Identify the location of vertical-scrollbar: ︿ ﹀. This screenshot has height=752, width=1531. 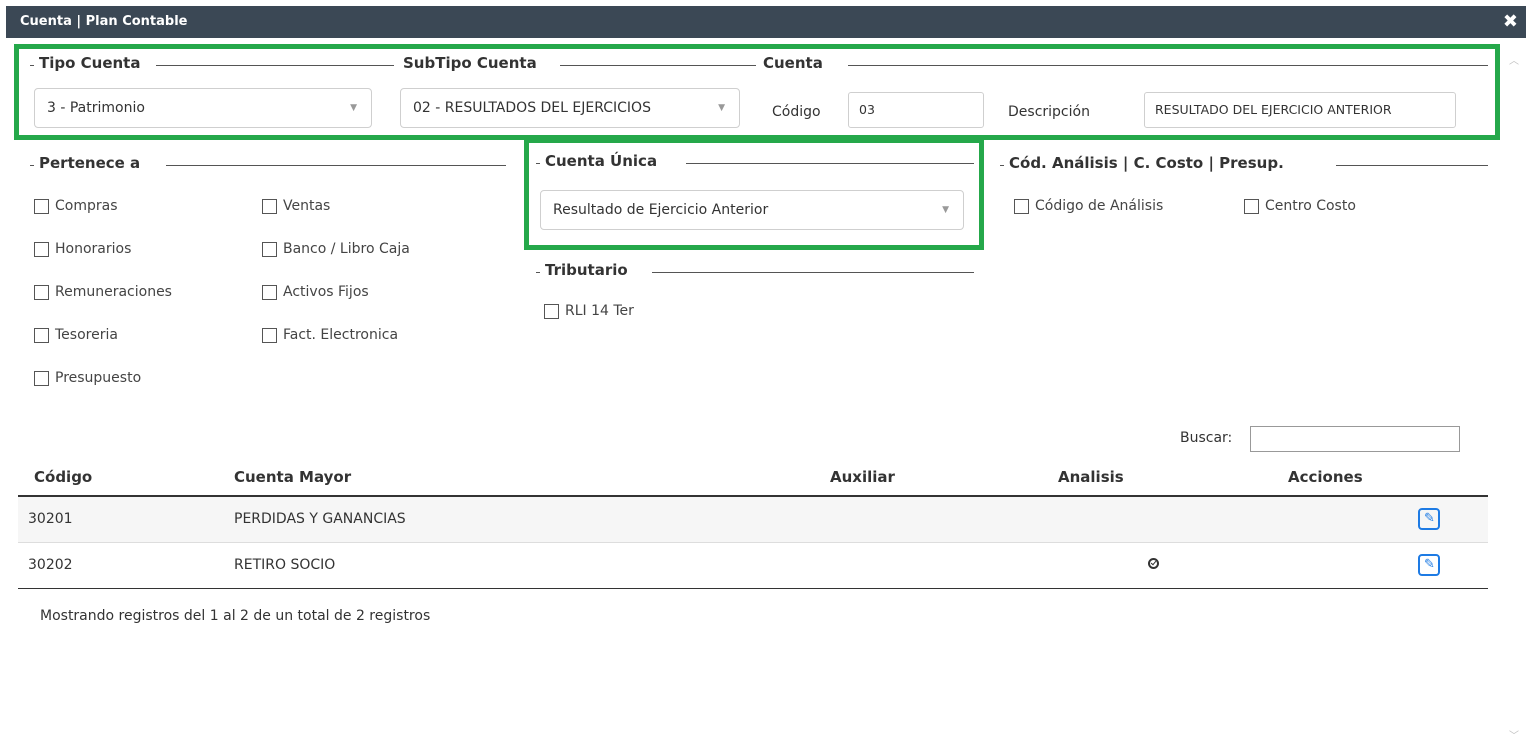
(1515, 395).